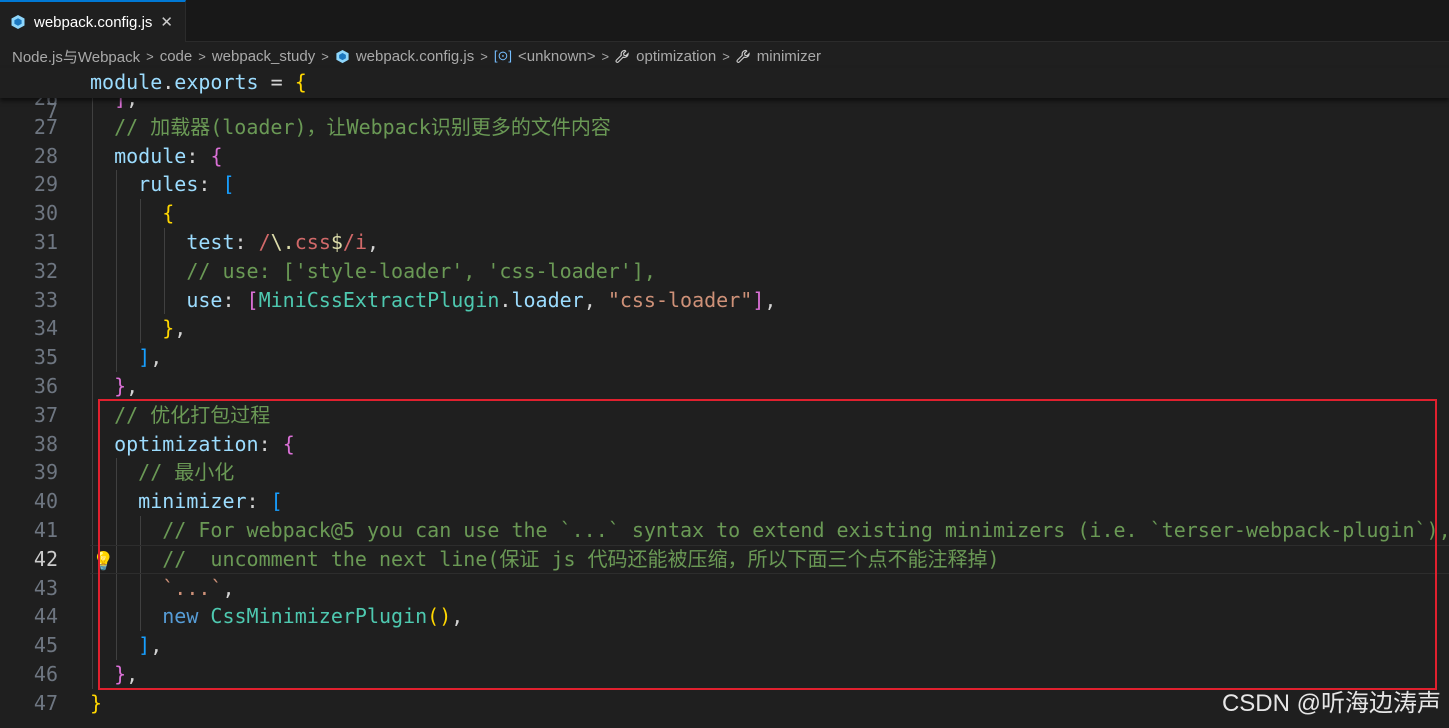 The width and height of the screenshot is (1449, 728). What do you see at coordinates (421, 270) in the screenshot?
I see `code-token: // use: ['style-loader', 'css-loader'],` at bounding box center [421, 270].